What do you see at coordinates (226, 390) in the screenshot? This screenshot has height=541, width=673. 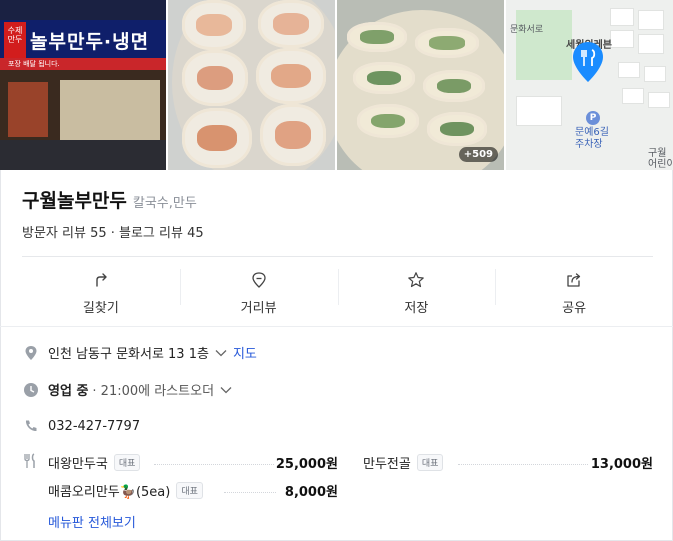 I see `hours-expand-icon` at bounding box center [226, 390].